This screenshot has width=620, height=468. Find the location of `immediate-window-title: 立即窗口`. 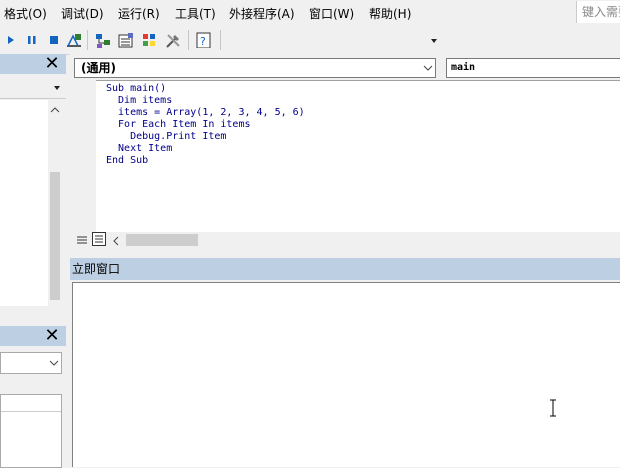

immediate-window-title: 立即窗口 is located at coordinates (345, 269).